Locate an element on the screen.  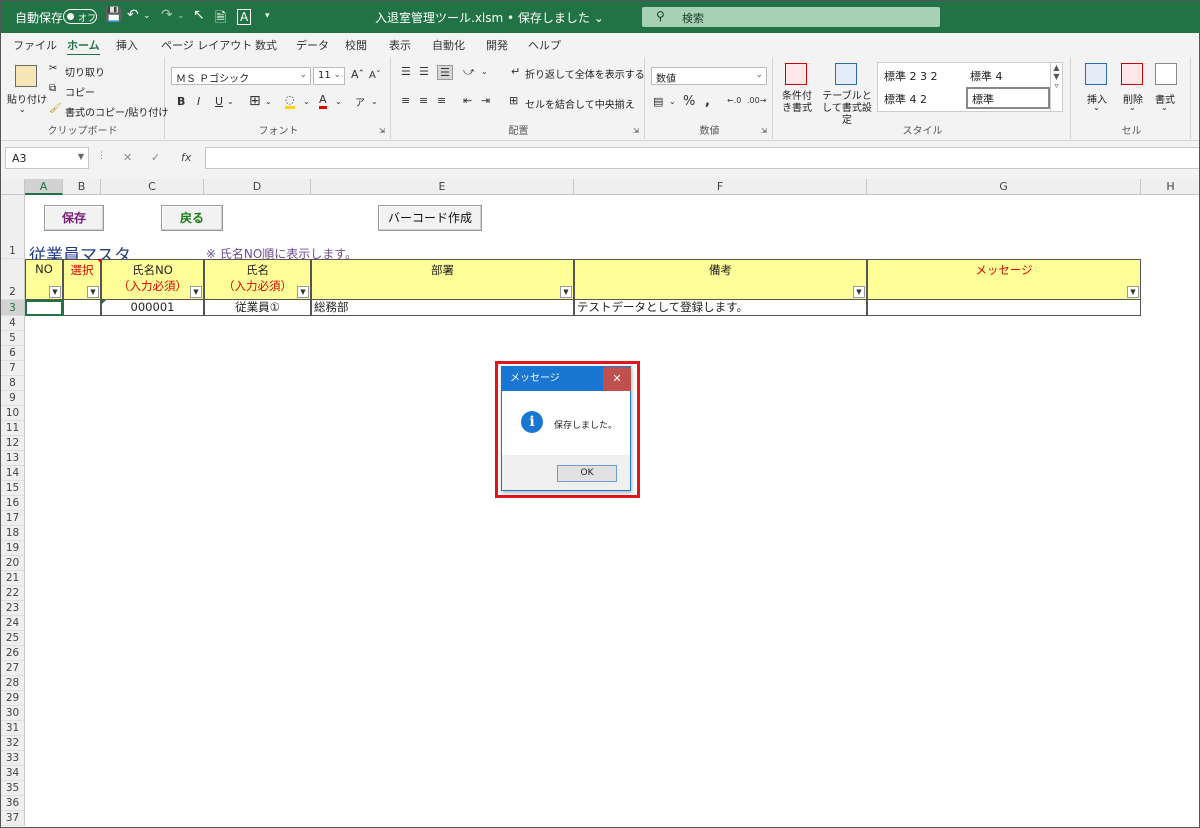
wrap-text-button: 折り返して全体を表示する is located at coordinates (585, 73).